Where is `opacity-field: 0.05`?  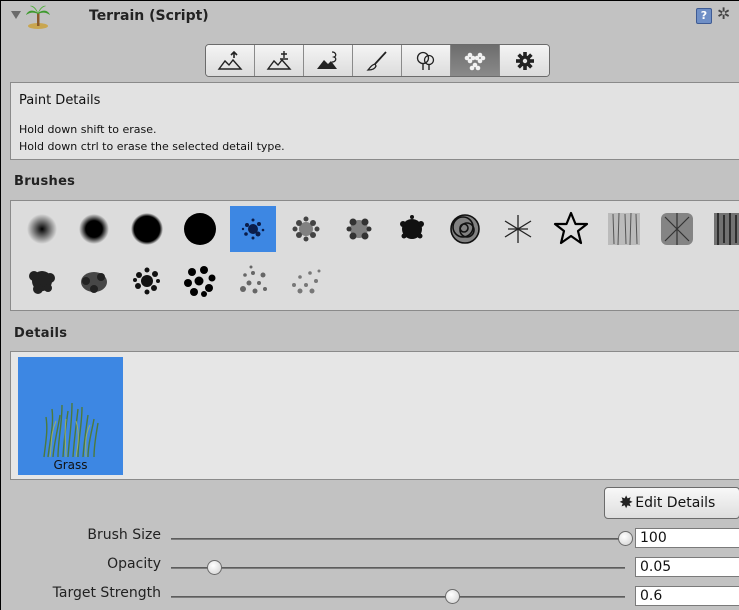
opacity-field: 0.05 is located at coordinates (687, 567).